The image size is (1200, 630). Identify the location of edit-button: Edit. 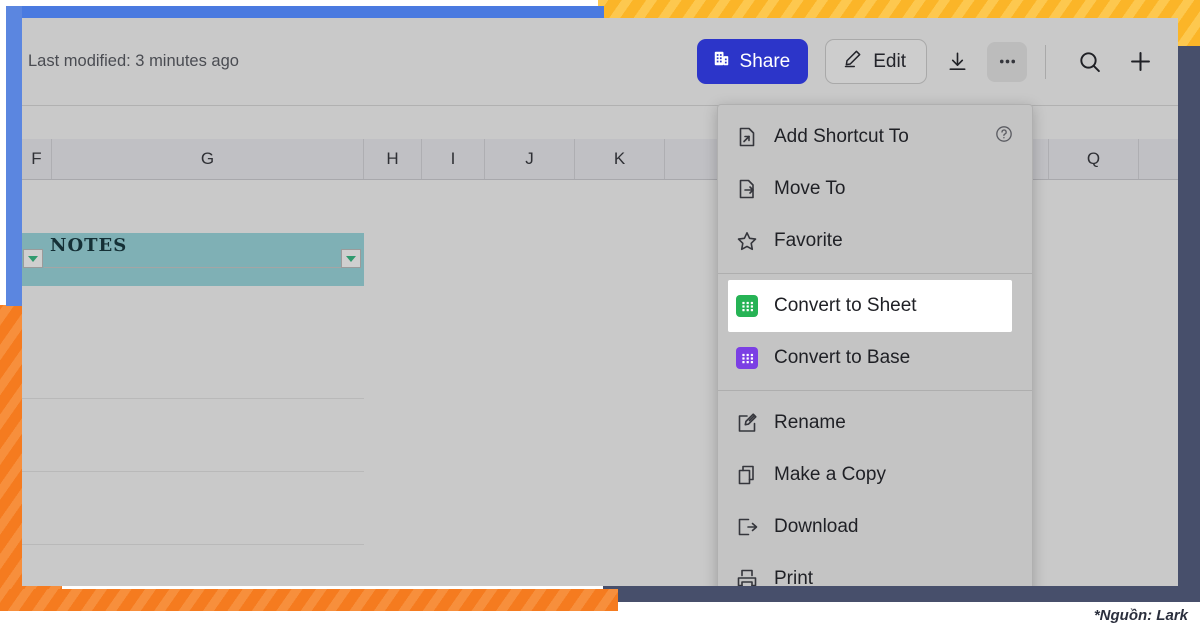
(876, 61).